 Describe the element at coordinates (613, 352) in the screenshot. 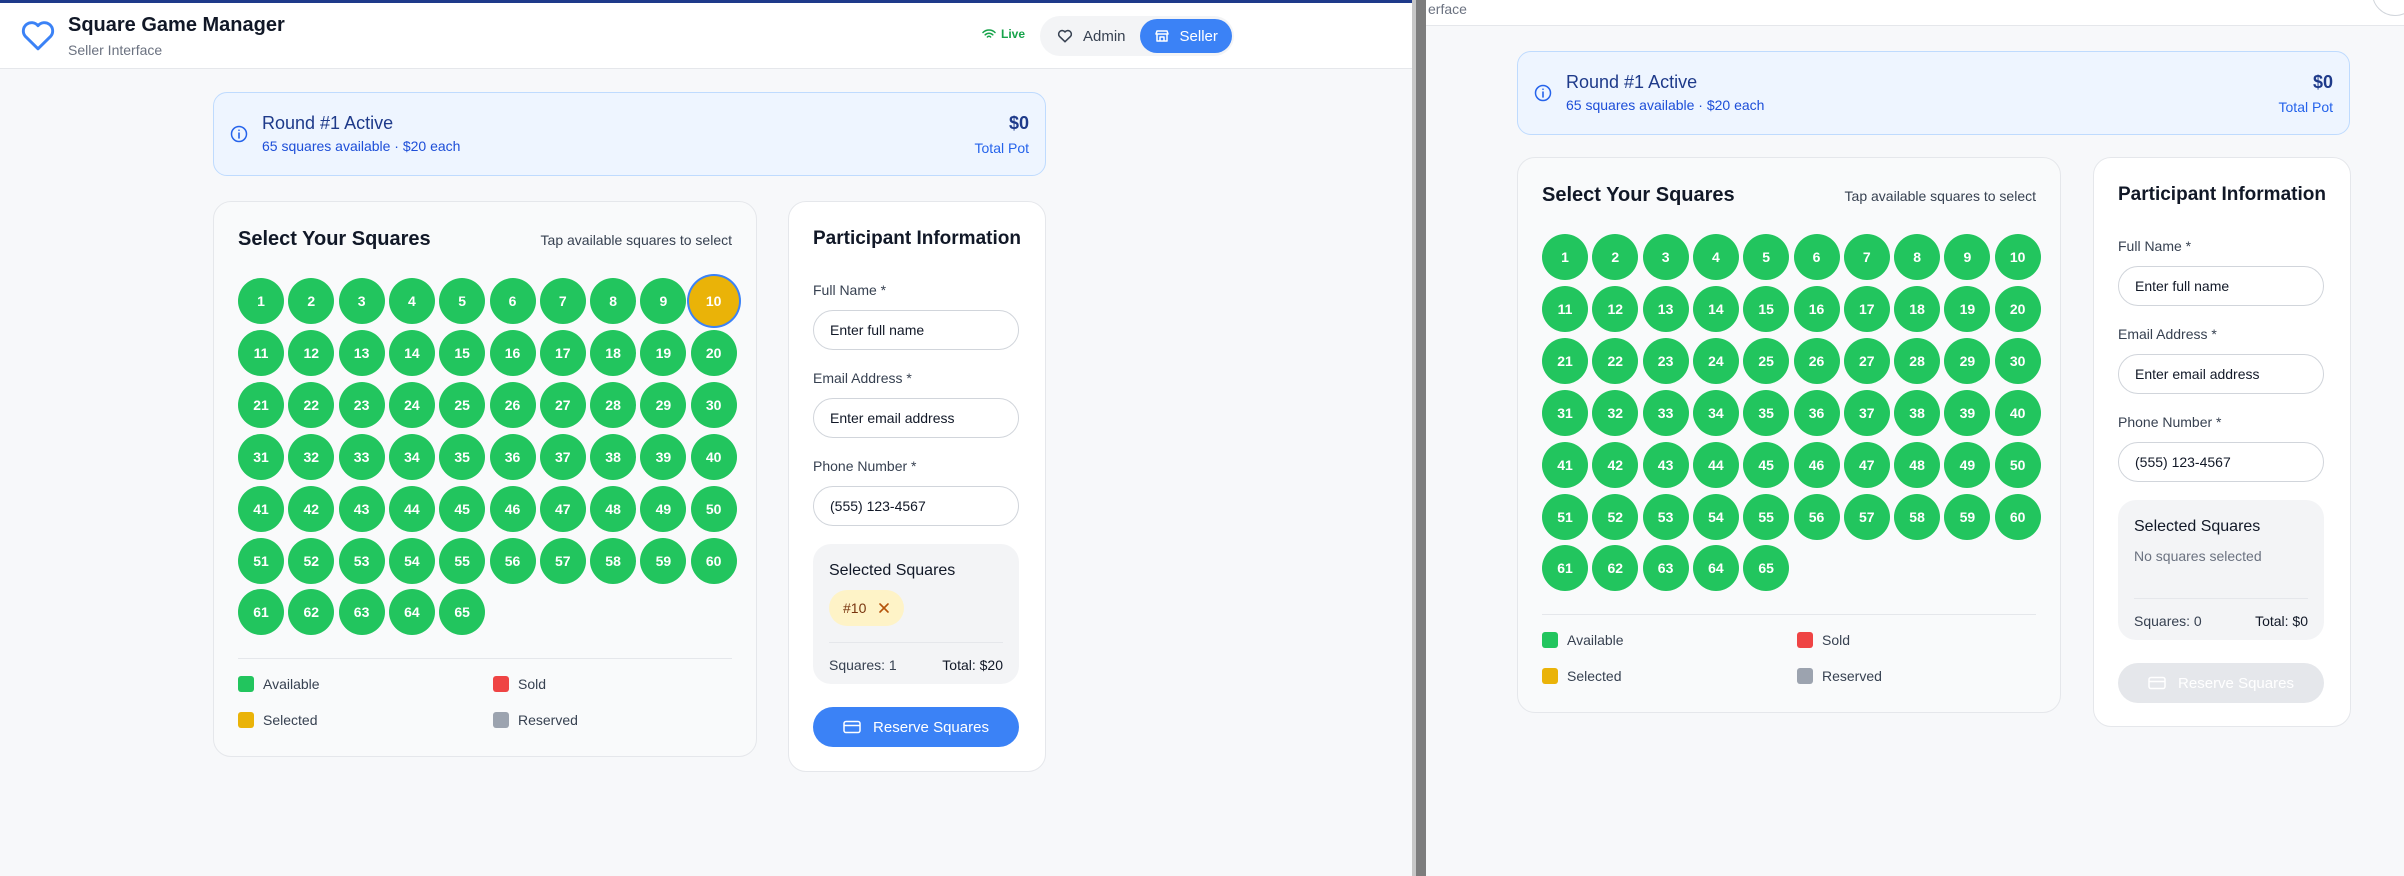

I see `square-18: 18` at that location.